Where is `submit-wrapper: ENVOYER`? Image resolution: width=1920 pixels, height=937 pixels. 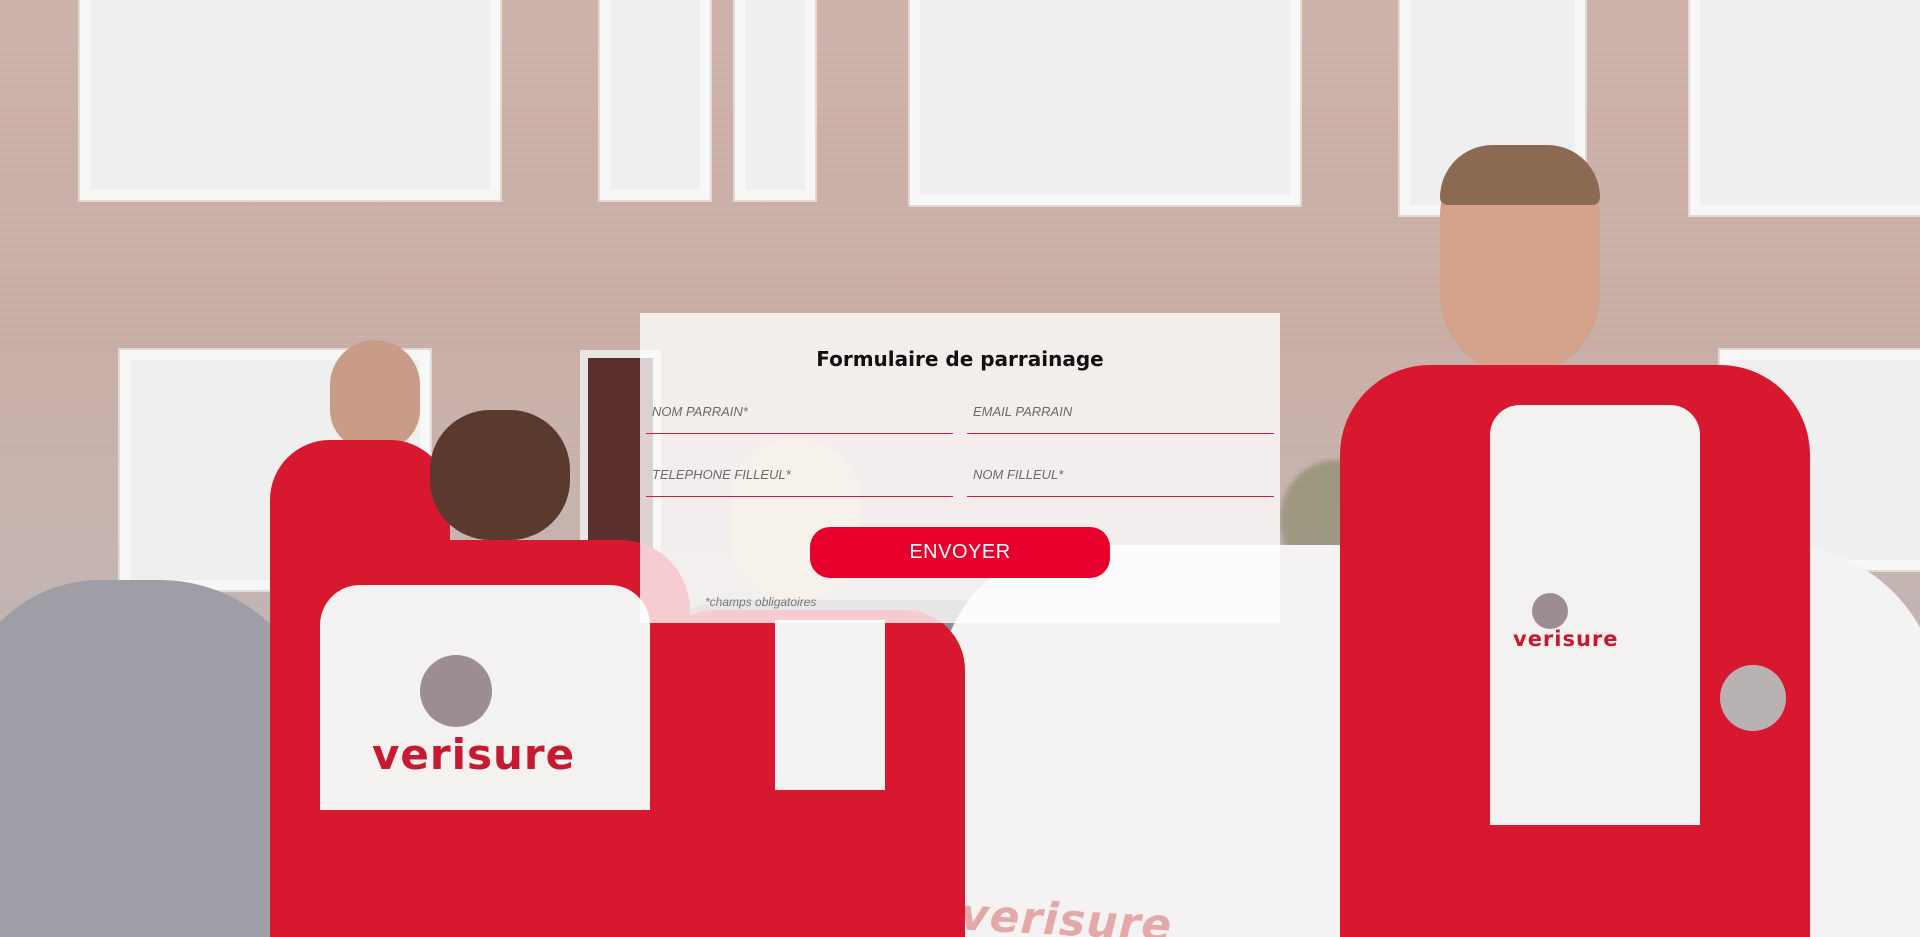 submit-wrapper: ENVOYER is located at coordinates (960, 552).